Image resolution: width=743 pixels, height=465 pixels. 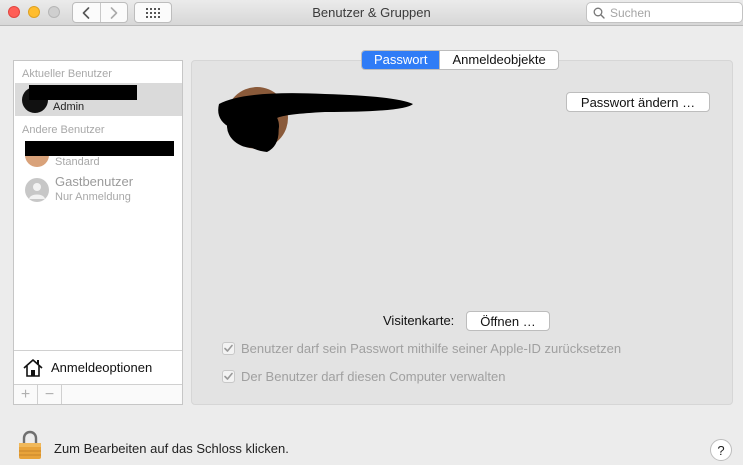 I want to click on search-icon, so click(x=599, y=13).